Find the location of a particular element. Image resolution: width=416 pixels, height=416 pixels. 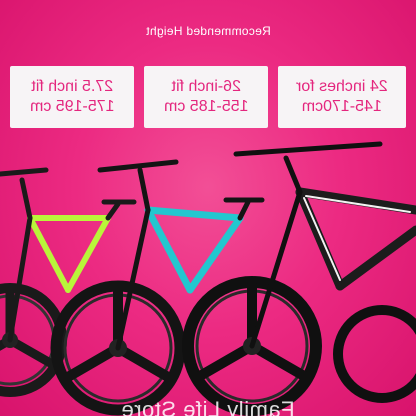

size-card-24-text: 24 inches for 145-170cm is located at coordinates (342, 96).